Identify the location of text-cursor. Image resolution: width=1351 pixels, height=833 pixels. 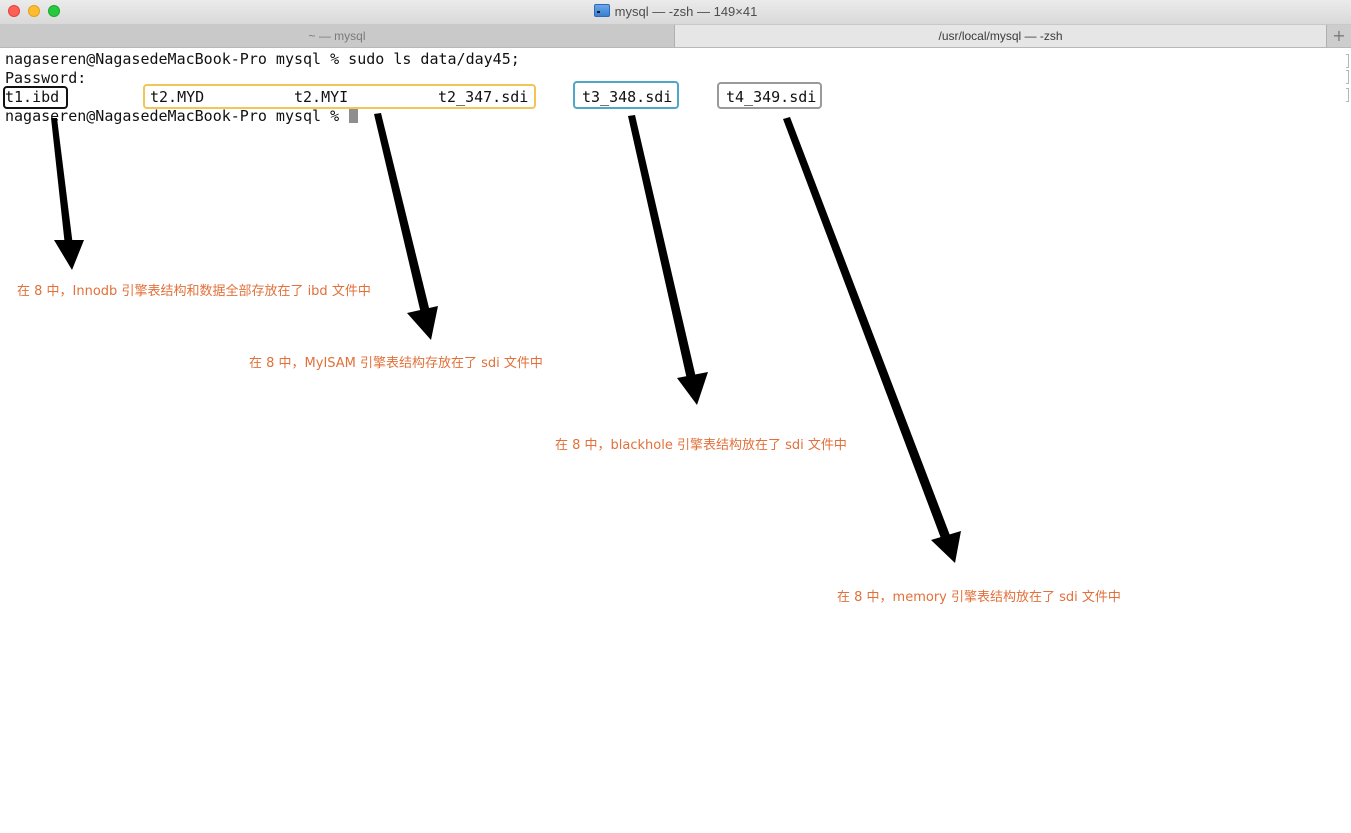
(354, 115).